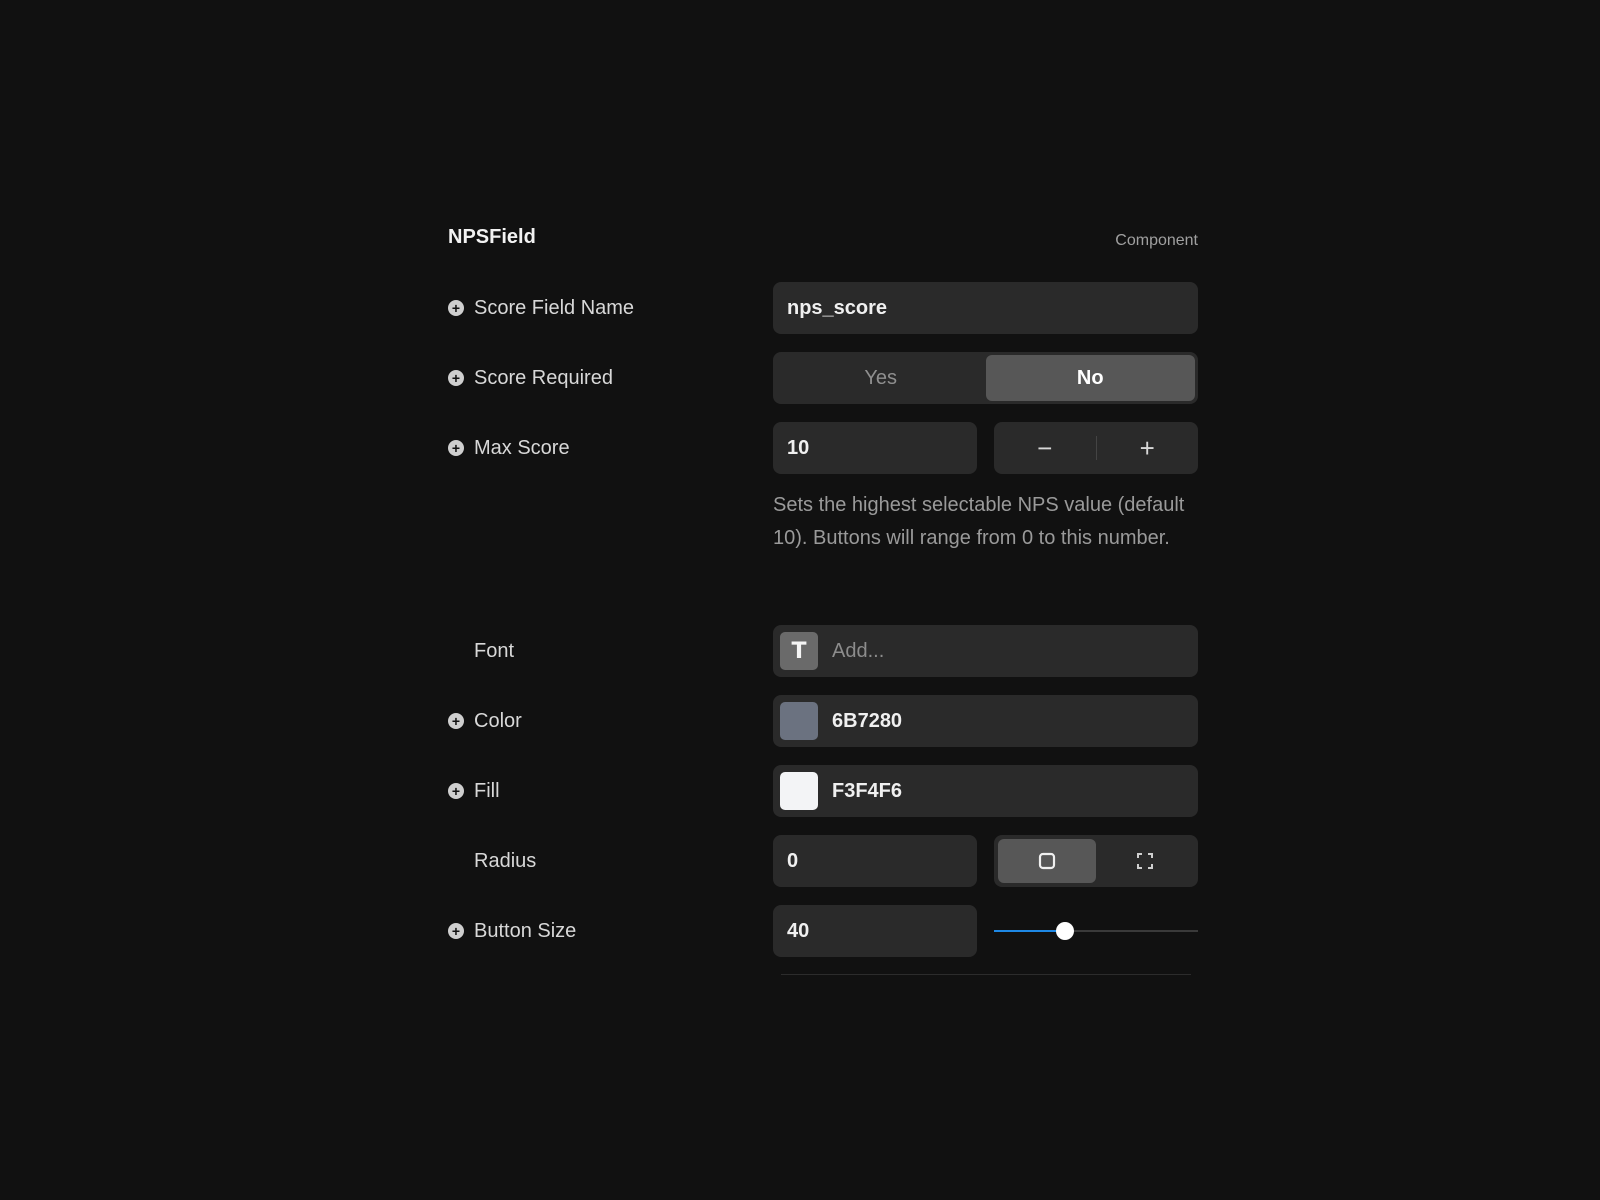 This screenshot has height=1200, width=1600. I want to click on max-score-stepper: − +, so click(1096, 448).